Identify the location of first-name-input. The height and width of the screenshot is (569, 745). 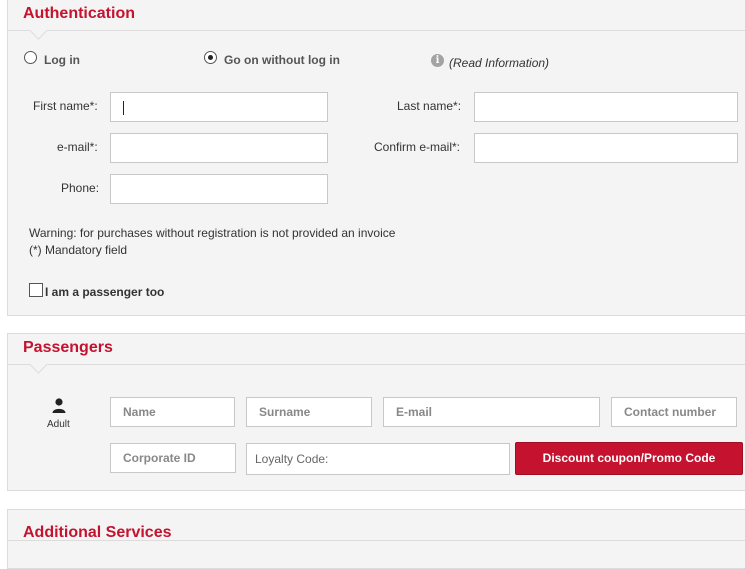
(219, 107).